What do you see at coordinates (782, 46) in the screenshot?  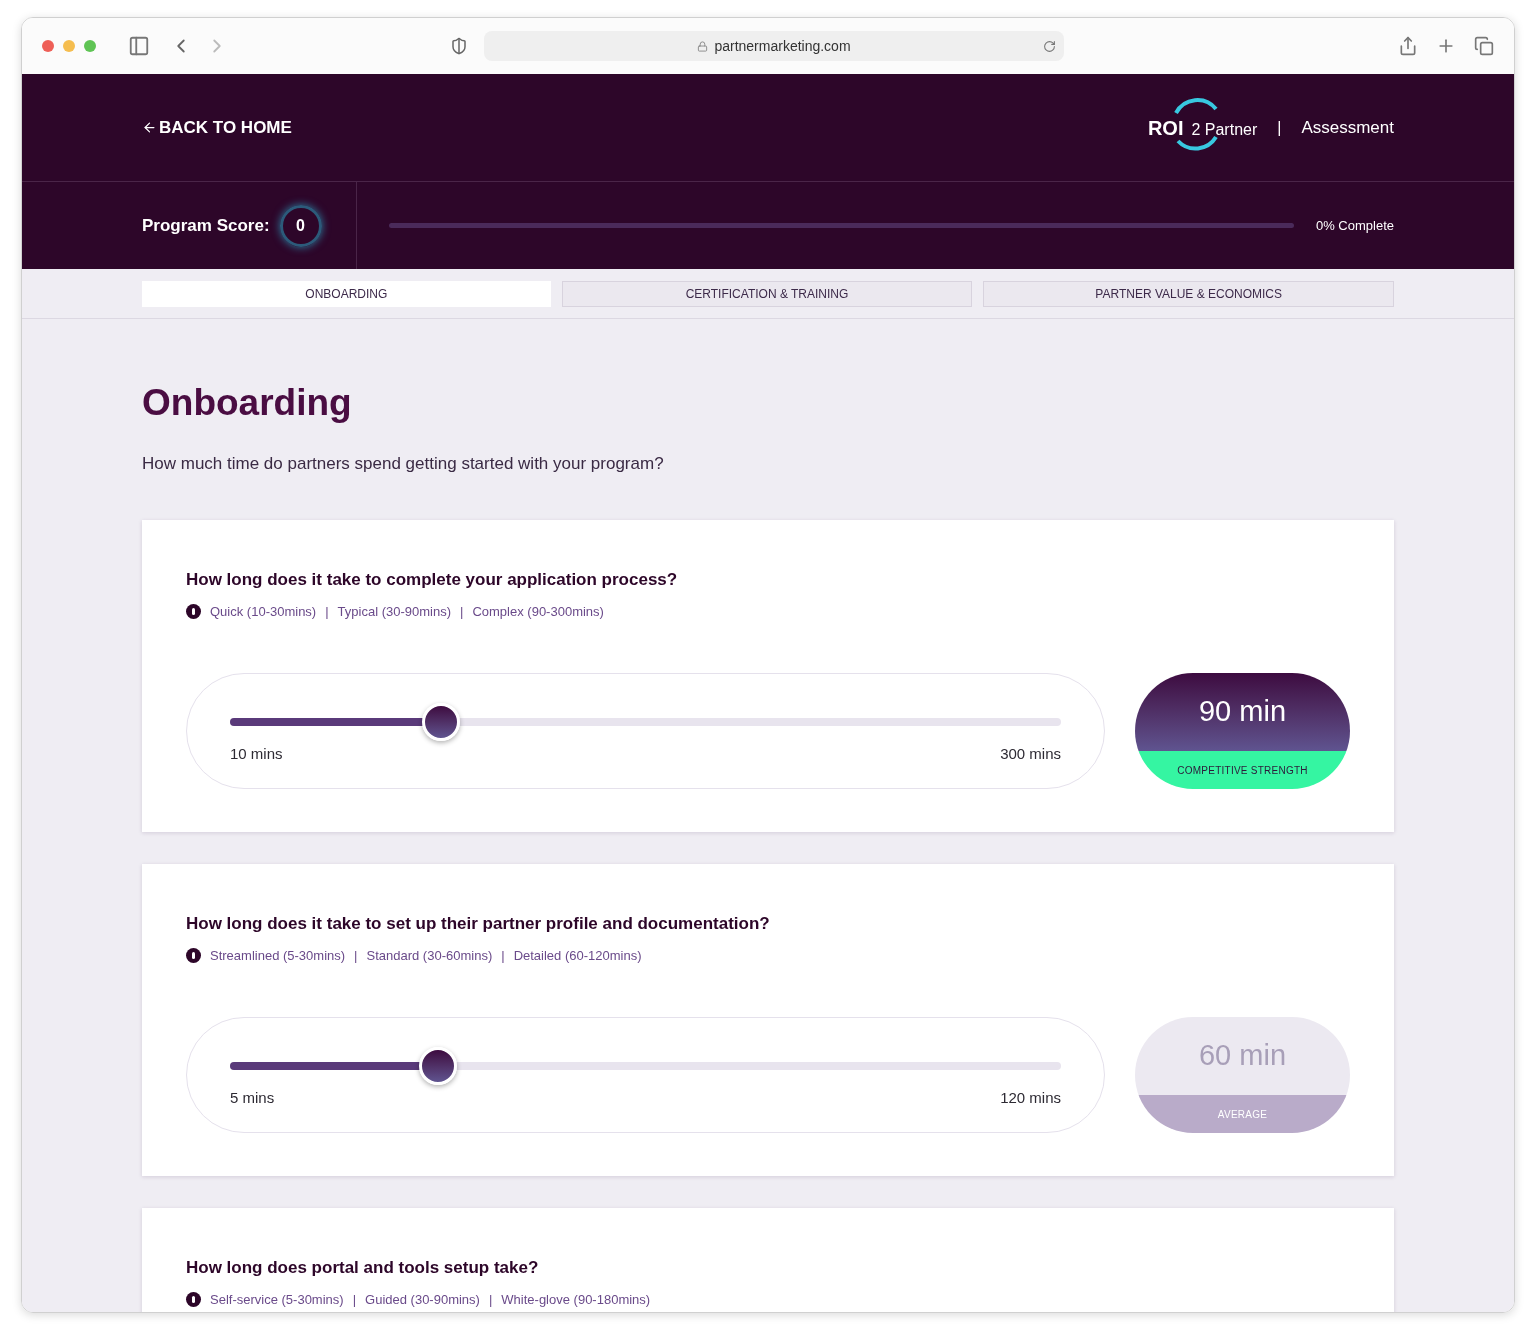 I see `url-text: partnermarketing.com` at bounding box center [782, 46].